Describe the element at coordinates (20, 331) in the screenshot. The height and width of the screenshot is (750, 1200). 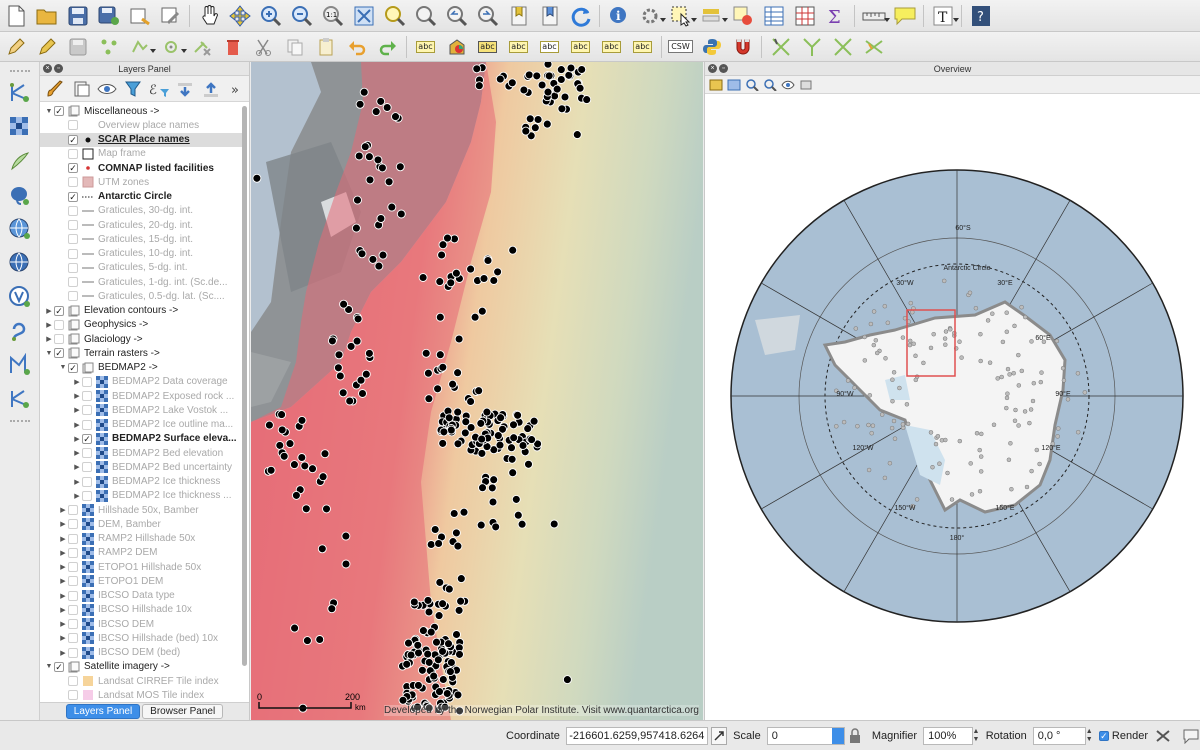
I see `add-delimited-icon` at that location.